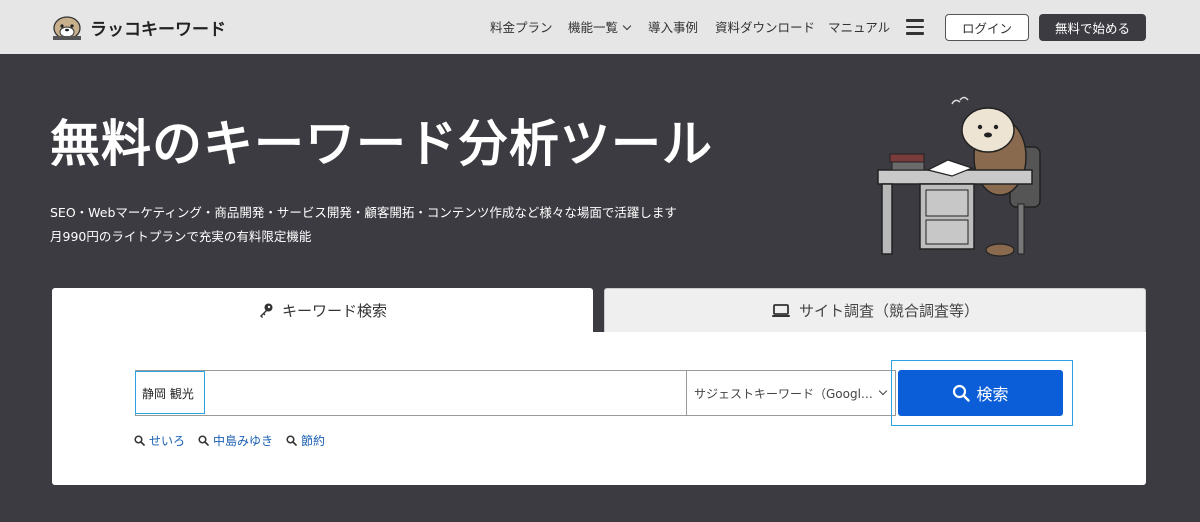 This screenshot has width=1200, height=522. What do you see at coordinates (987, 27) in the screenshot?
I see `login-button: ログイン` at bounding box center [987, 27].